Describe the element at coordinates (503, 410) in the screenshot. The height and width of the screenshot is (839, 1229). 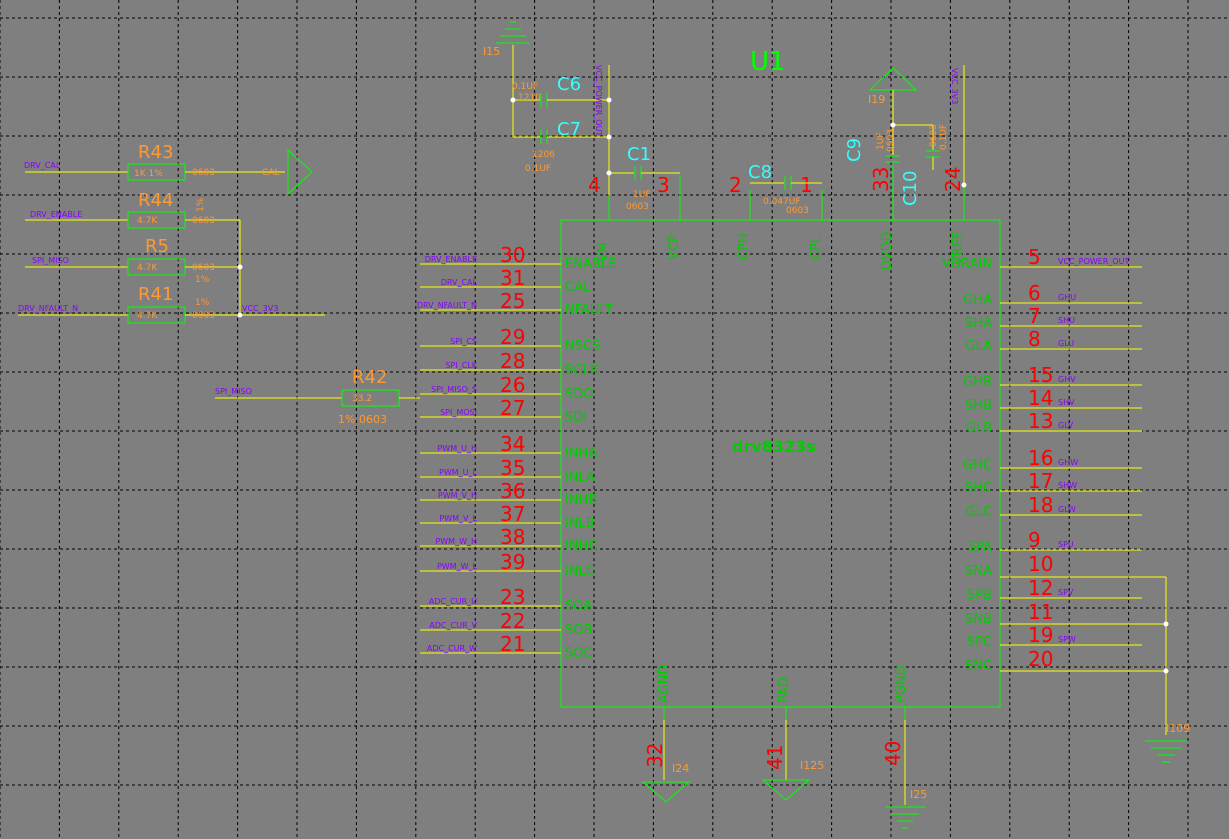
I see `left-pin: 27 SDI SPI_MOSI` at that location.